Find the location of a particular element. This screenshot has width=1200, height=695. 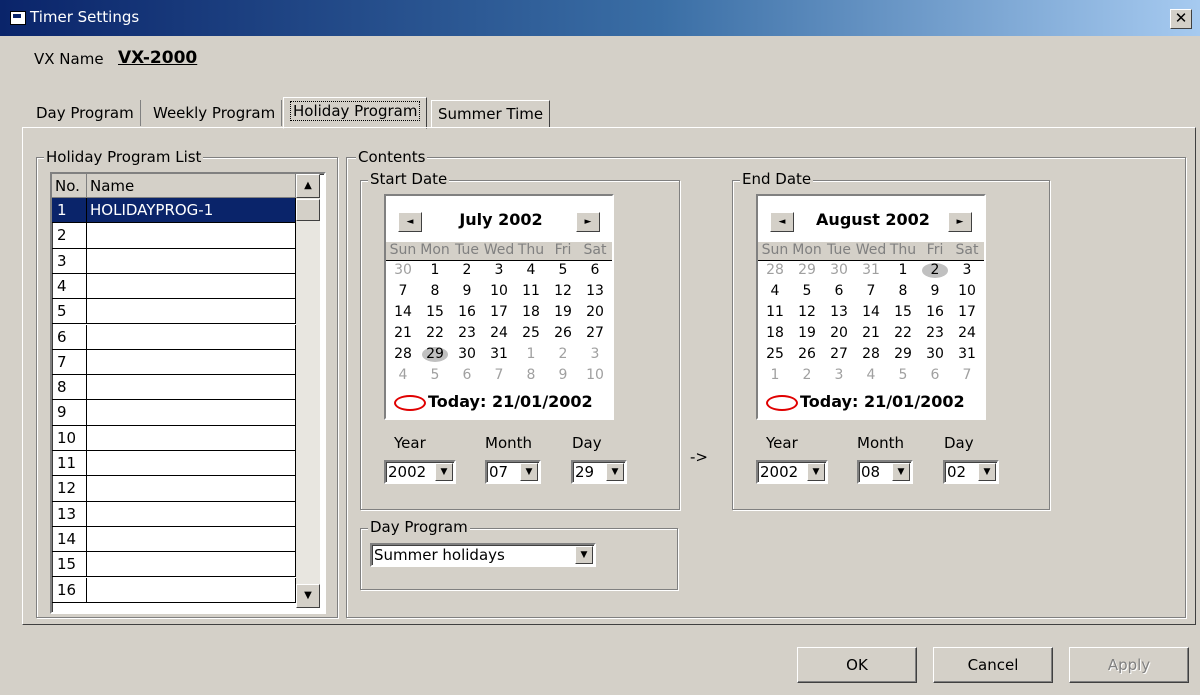

calendar-day: 11 is located at coordinates (775, 312).